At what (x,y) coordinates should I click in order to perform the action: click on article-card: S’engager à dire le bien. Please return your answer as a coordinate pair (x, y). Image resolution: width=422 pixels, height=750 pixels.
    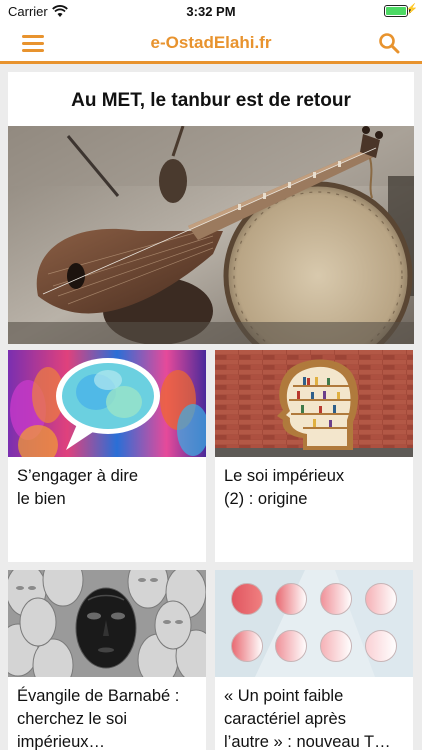
    Looking at the image, I should click on (107, 456).